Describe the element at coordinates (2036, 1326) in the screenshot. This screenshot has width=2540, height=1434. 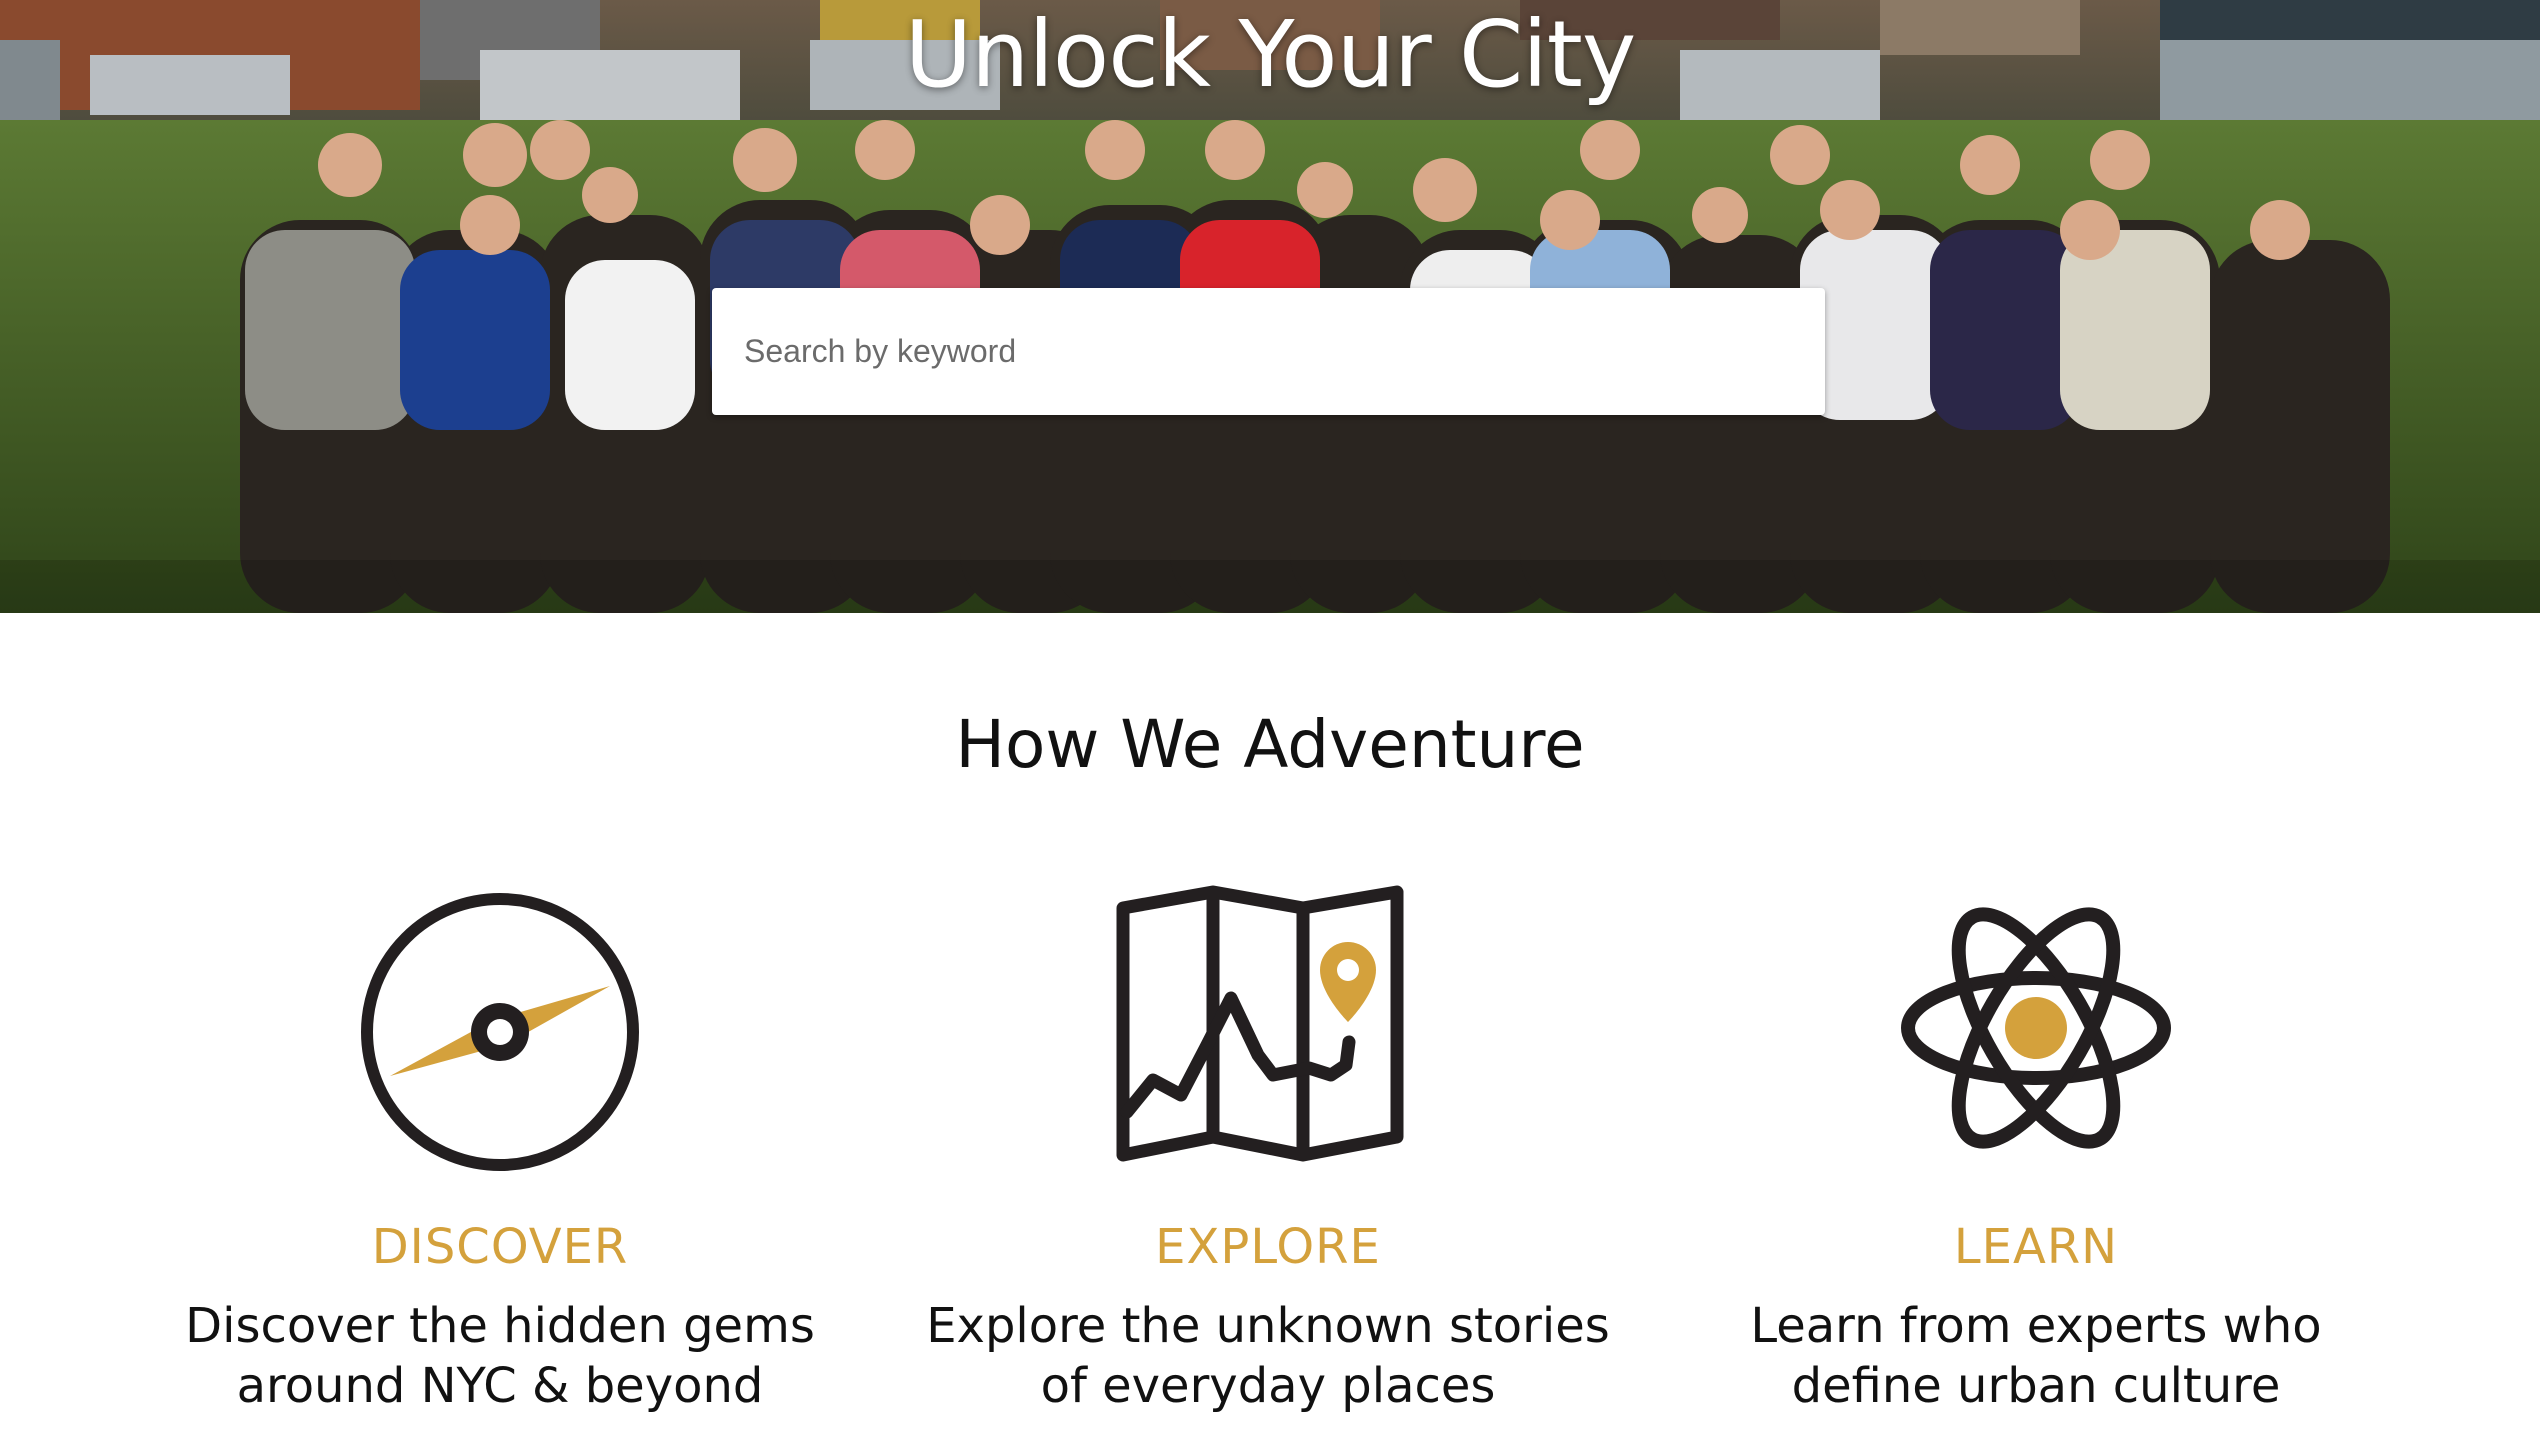
I see `feature-description-line: Learn from experts who` at that location.